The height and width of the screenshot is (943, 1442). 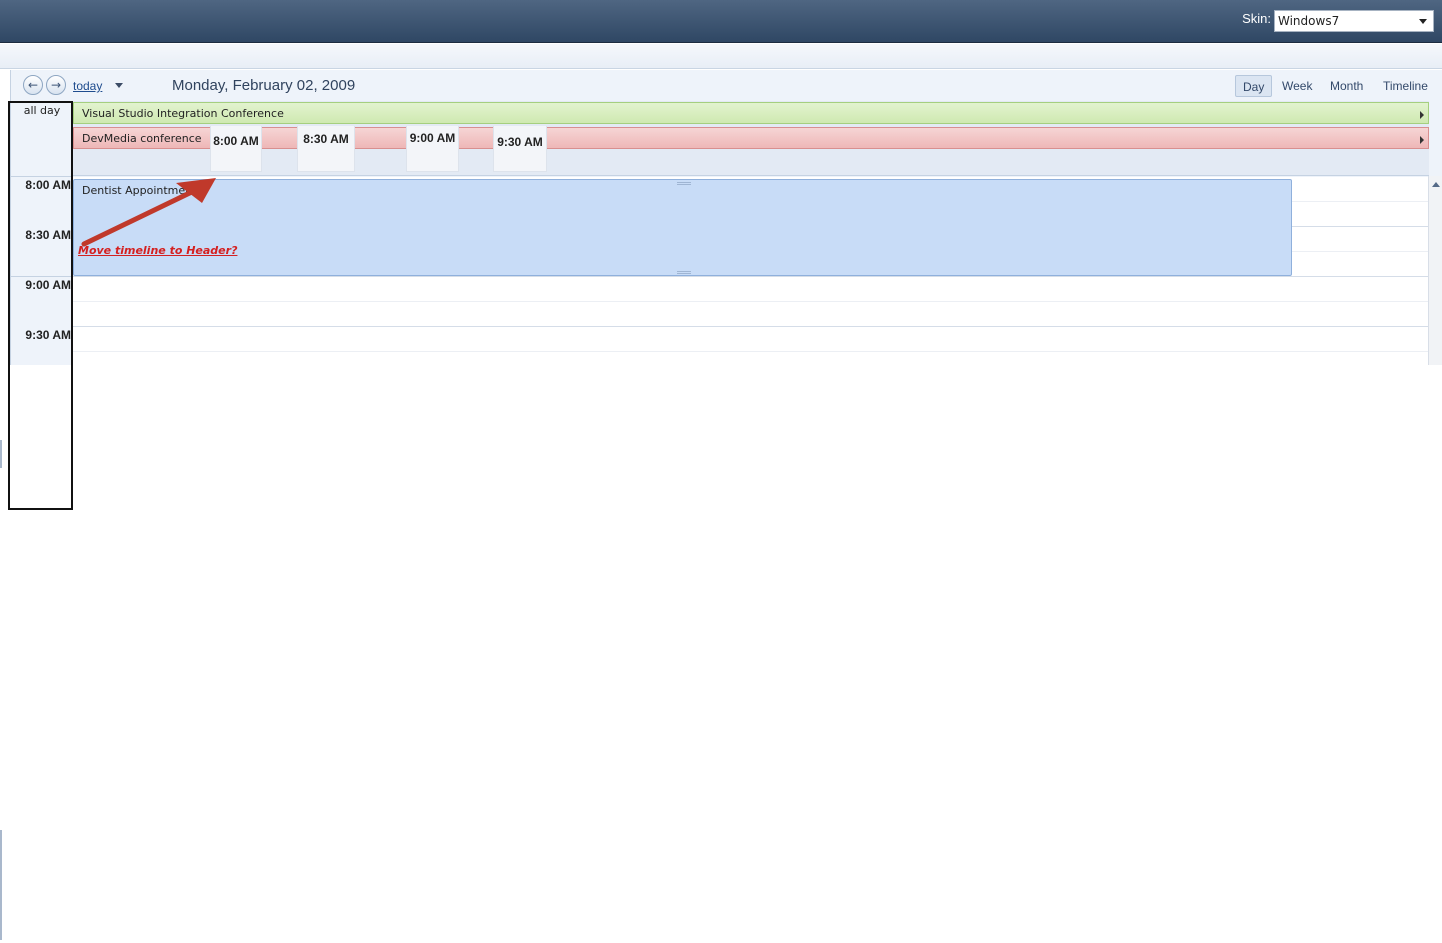 What do you see at coordinates (48, 335) in the screenshot?
I see `time-slot-label: 9:30 AM` at bounding box center [48, 335].